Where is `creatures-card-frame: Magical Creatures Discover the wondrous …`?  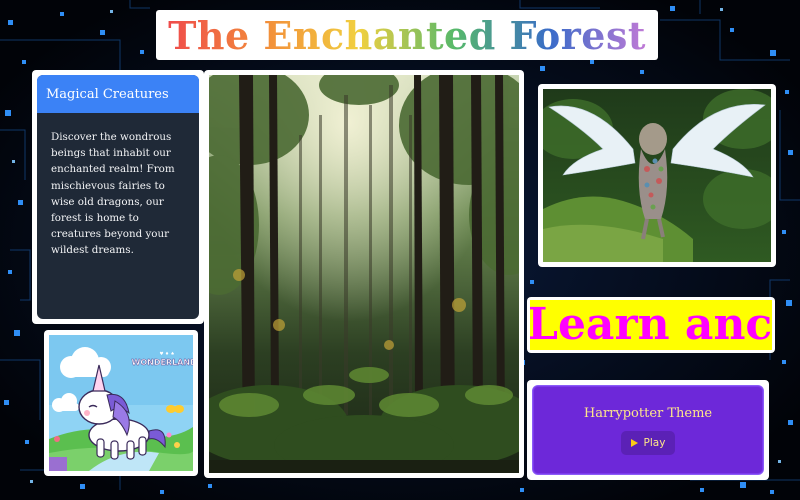
creatures-card-frame: Magical Creatures Discover the wondrous … is located at coordinates (118, 197).